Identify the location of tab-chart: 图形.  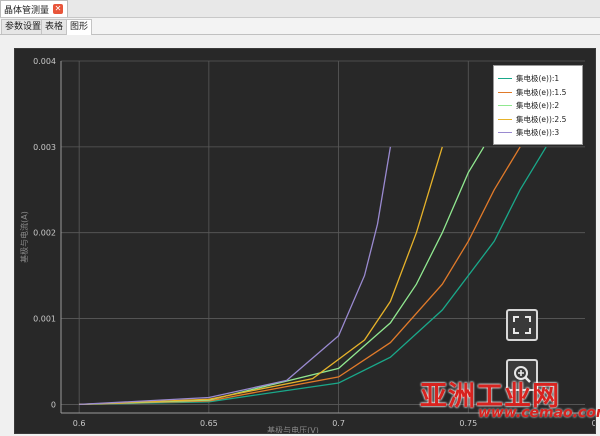
(79, 27).